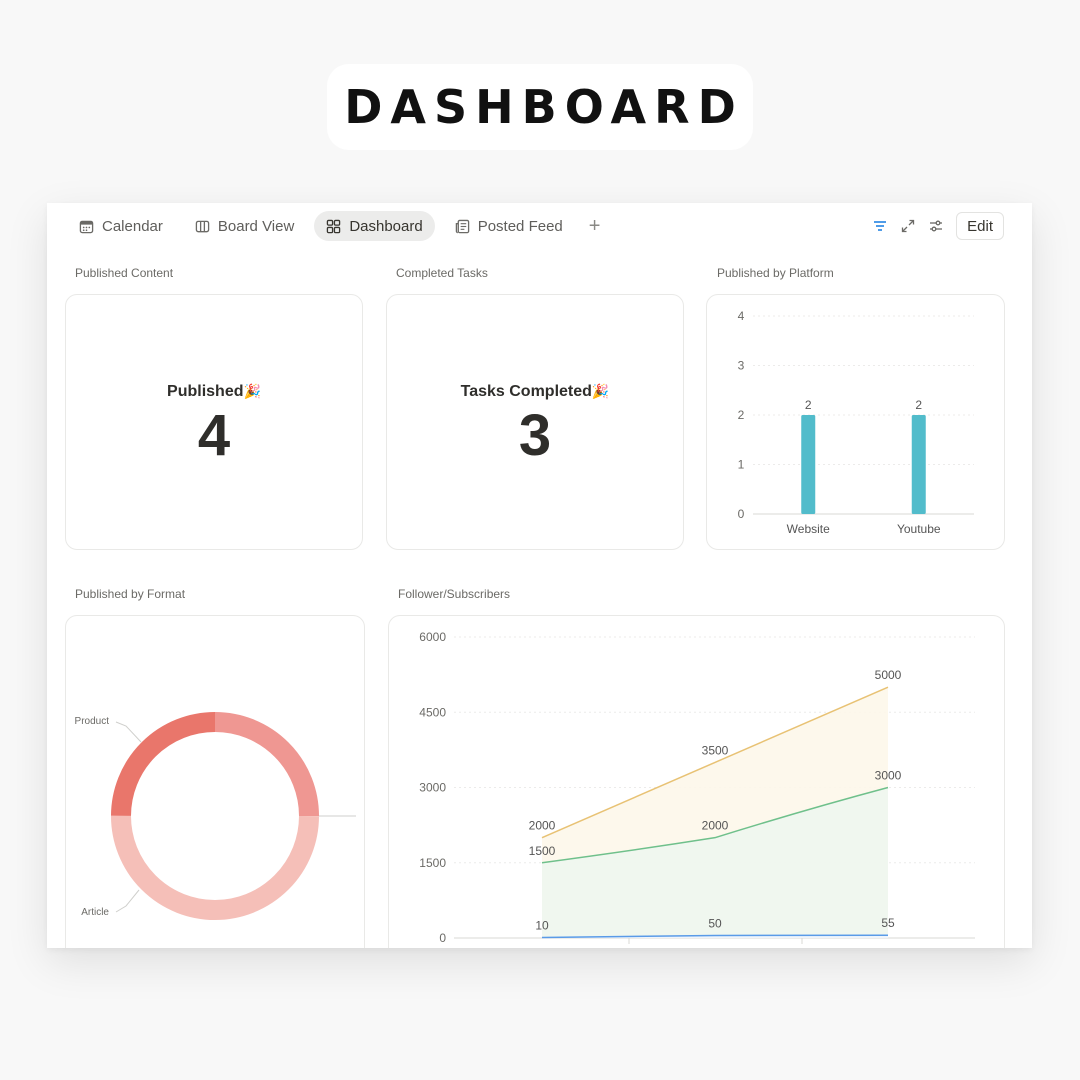 The image size is (1080, 1080). Describe the element at coordinates (542, 851) in the screenshot. I see `data-label: 1500` at that location.